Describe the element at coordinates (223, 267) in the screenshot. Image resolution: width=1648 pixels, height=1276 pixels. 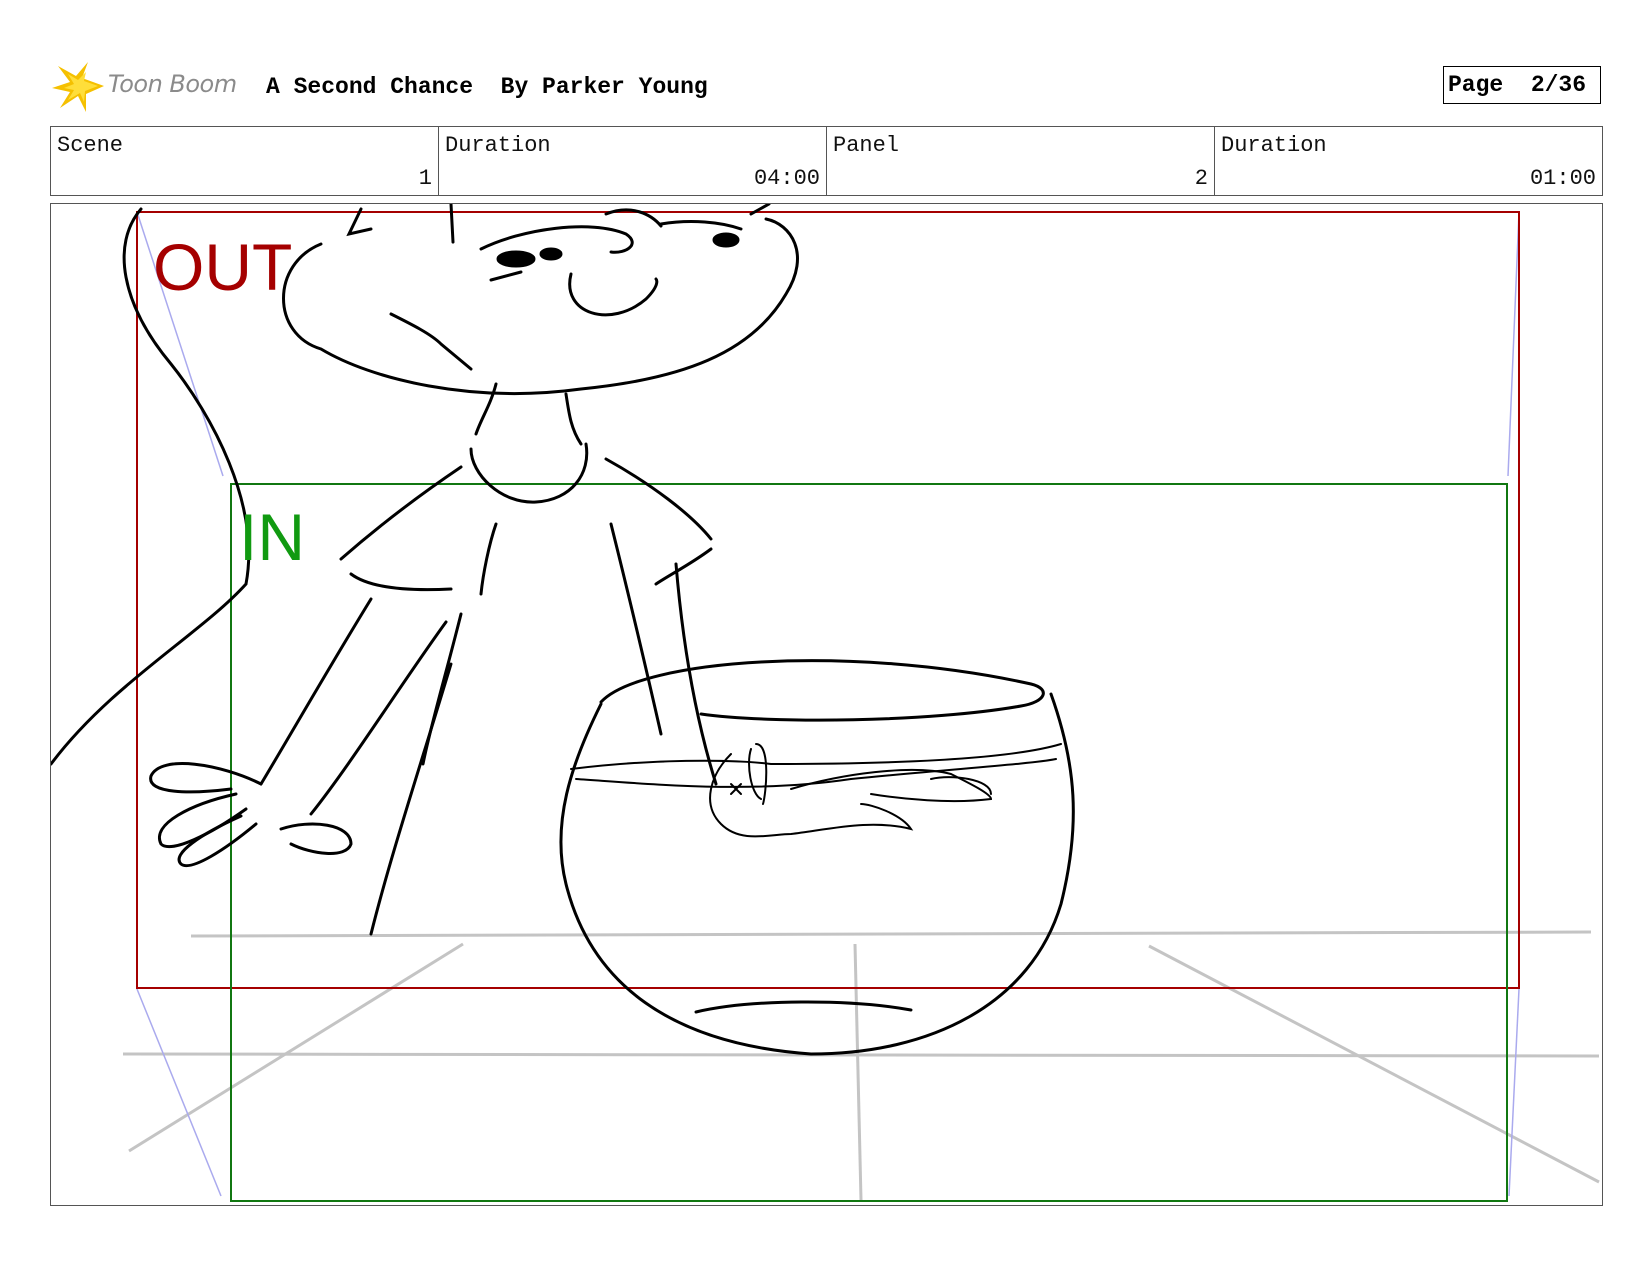
I see `out-frame-label: OUT` at that location.